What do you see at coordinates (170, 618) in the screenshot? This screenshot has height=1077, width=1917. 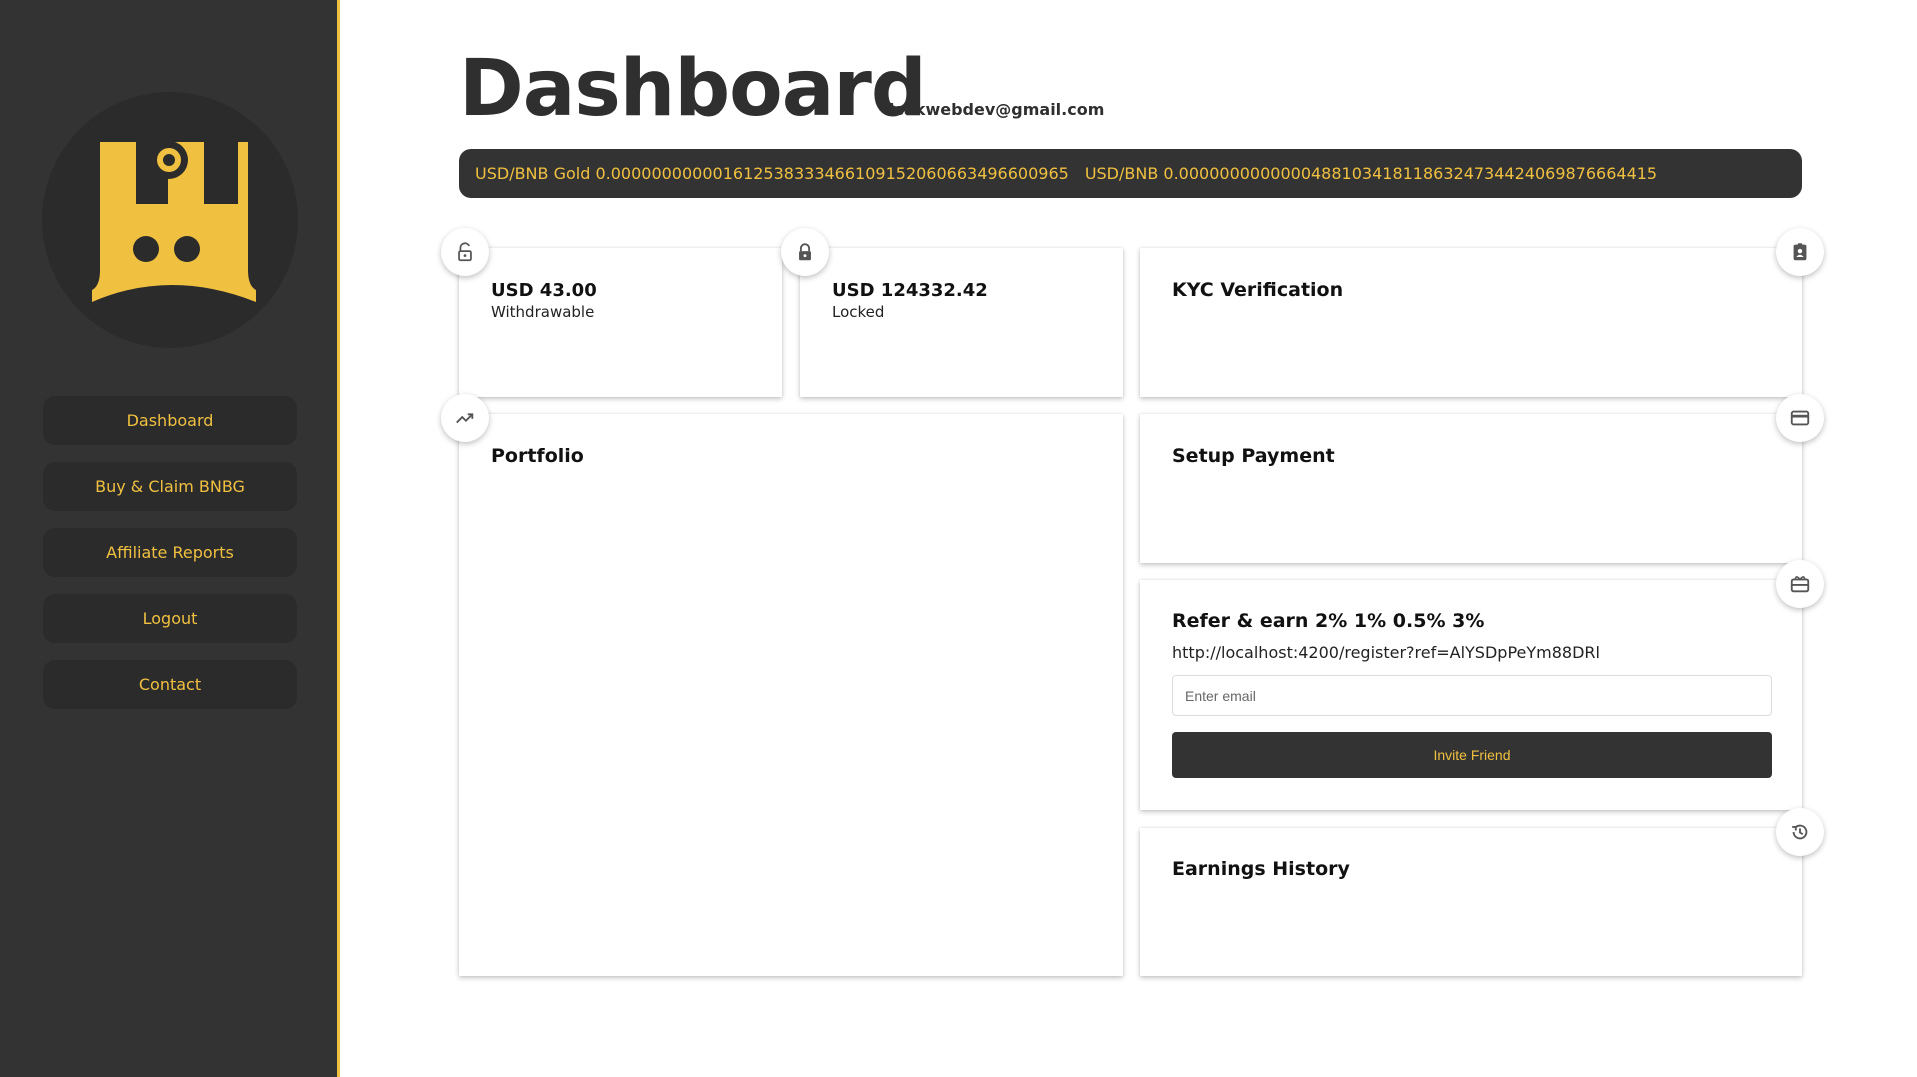 I see `sidebar-item-logout: Logout` at bounding box center [170, 618].